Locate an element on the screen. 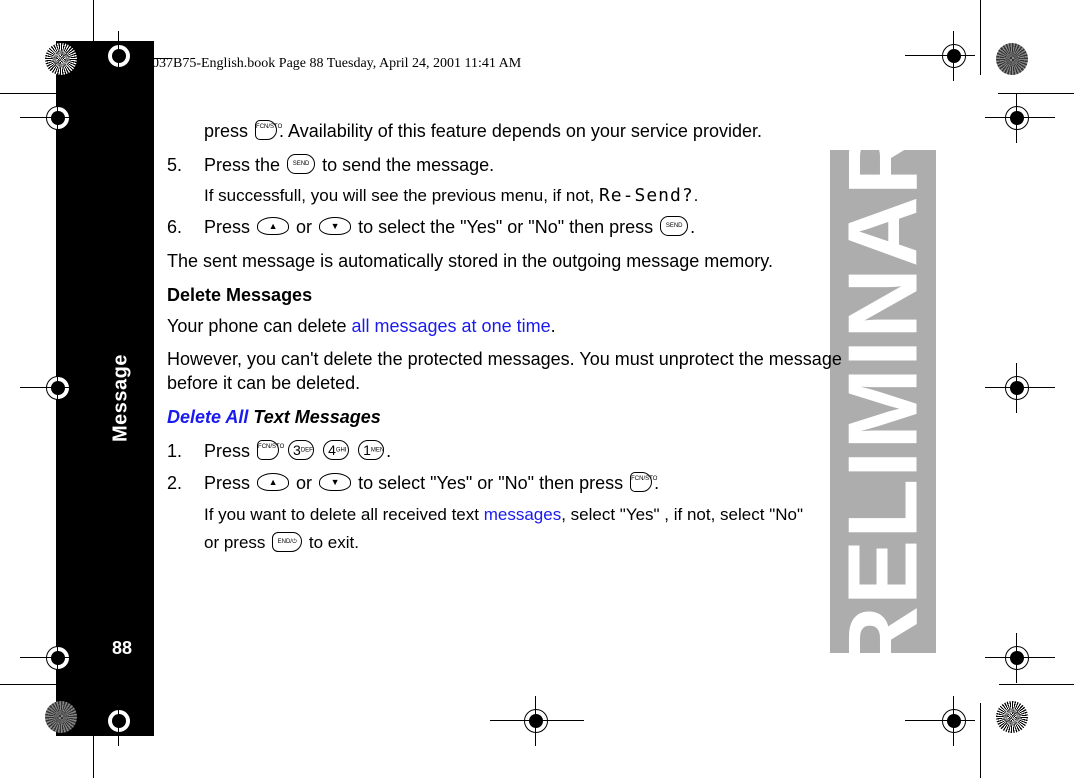 The image size is (1074, 778). section-title: Message is located at coordinates (120, 398).